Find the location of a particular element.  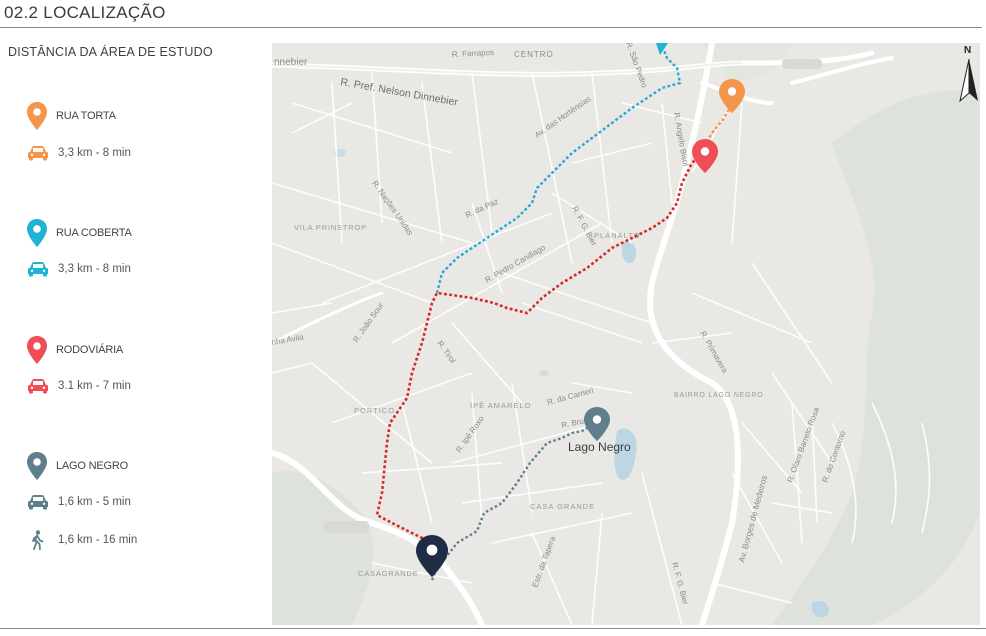

street-label: CASA GRANDE is located at coordinates (562, 506).